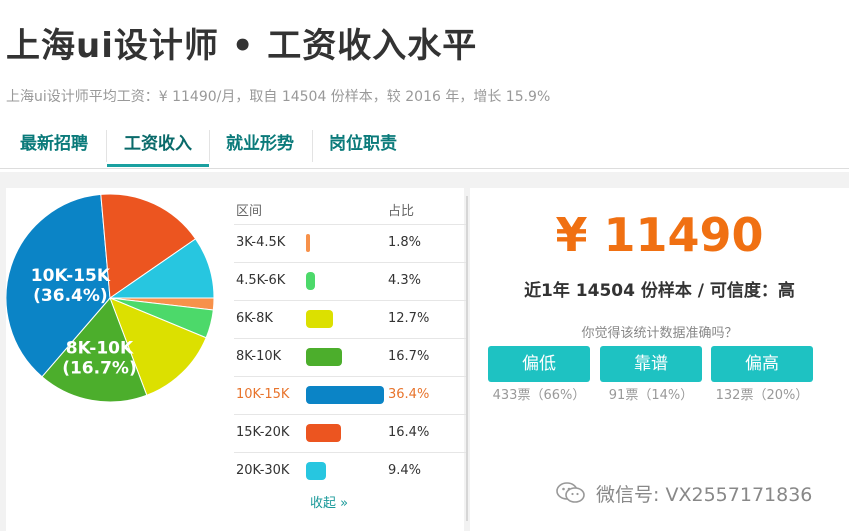 The height and width of the screenshot is (531, 849). I want to click on row-range: 20K-30K, so click(263, 470).